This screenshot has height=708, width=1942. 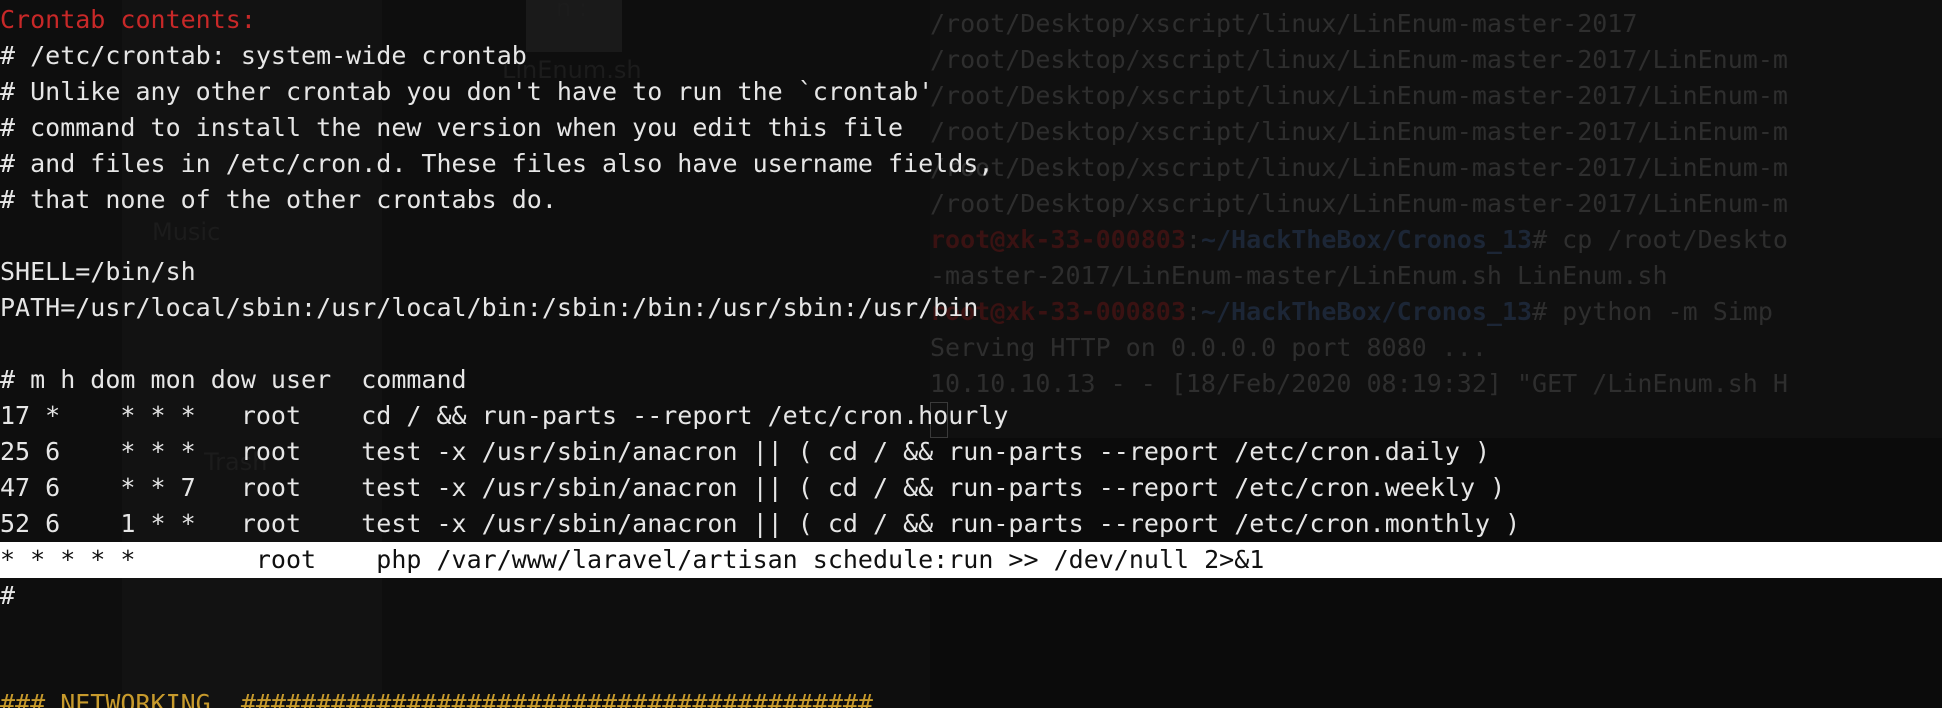 What do you see at coordinates (278, 199) in the screenshot?
I see `crontab-comment: # that none of the other crontabs do.` at bounding box center [278, 199].